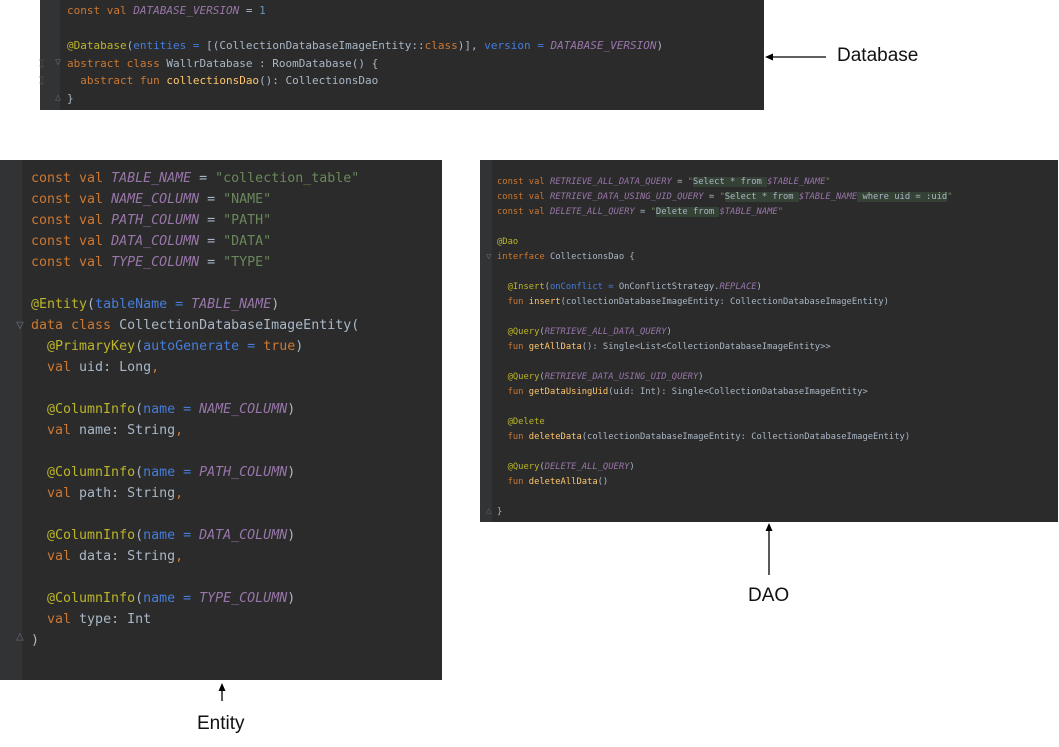 This screenshot has width=1059, height=747. I want to click on implemented-down-arrow-icon: ↧, so click(42, 64).